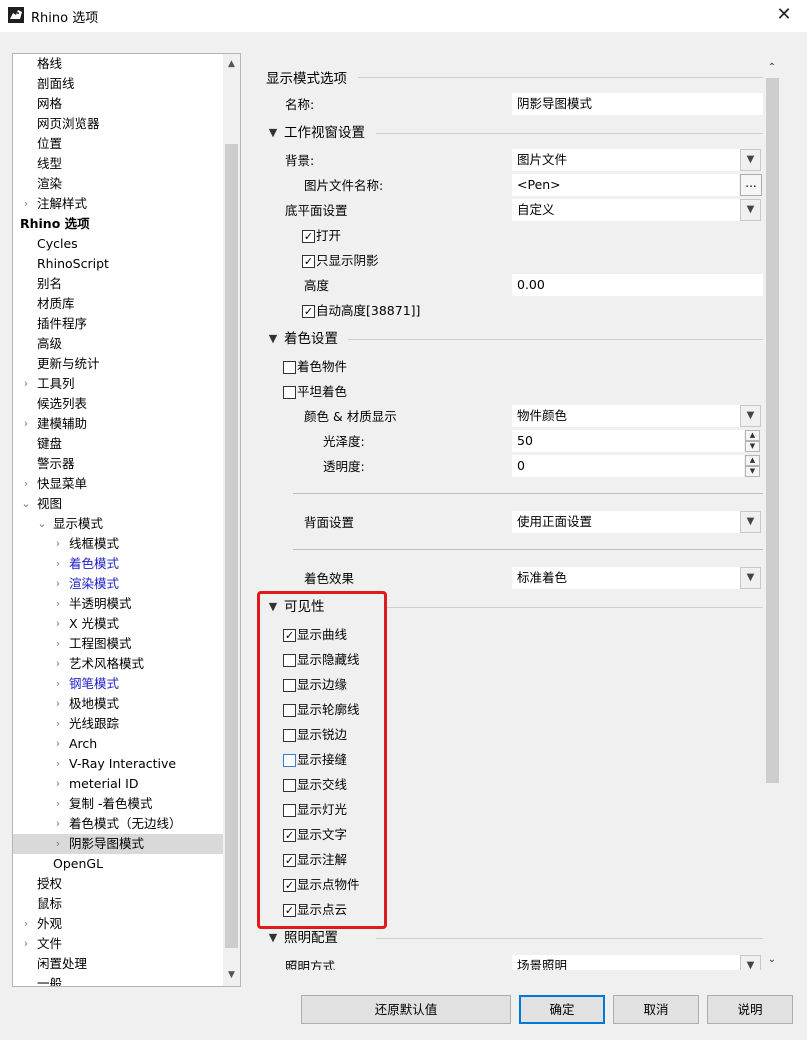 The width and height of the screenshot is (807, 1040). I want to click on tree-item: 别名, so click(118, 284).